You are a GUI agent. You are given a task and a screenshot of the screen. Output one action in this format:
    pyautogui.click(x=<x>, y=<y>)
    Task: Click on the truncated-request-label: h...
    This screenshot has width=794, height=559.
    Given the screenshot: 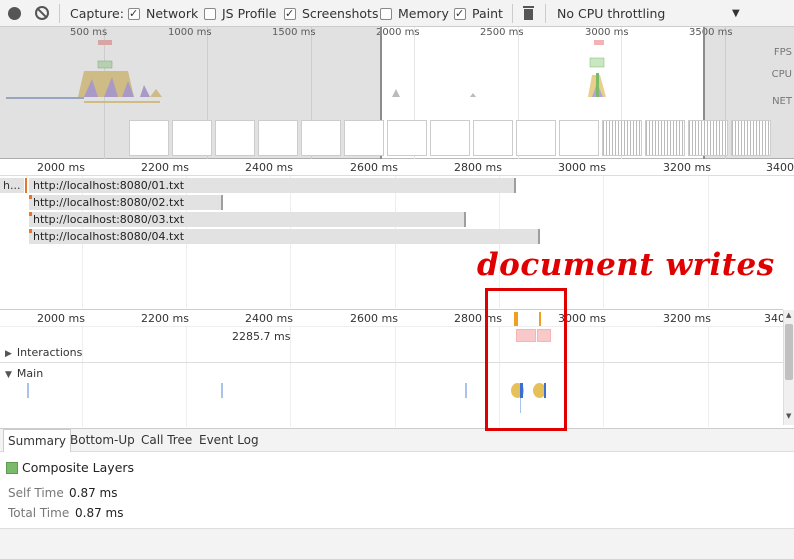 What is the action you would take?
    pyautogui.click(x=12, y=185)
    